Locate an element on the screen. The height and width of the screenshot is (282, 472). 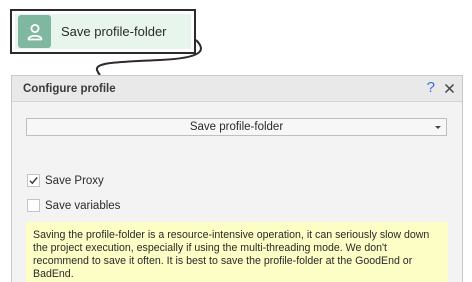
checkmark-icon is located at coordinates (33, 180).